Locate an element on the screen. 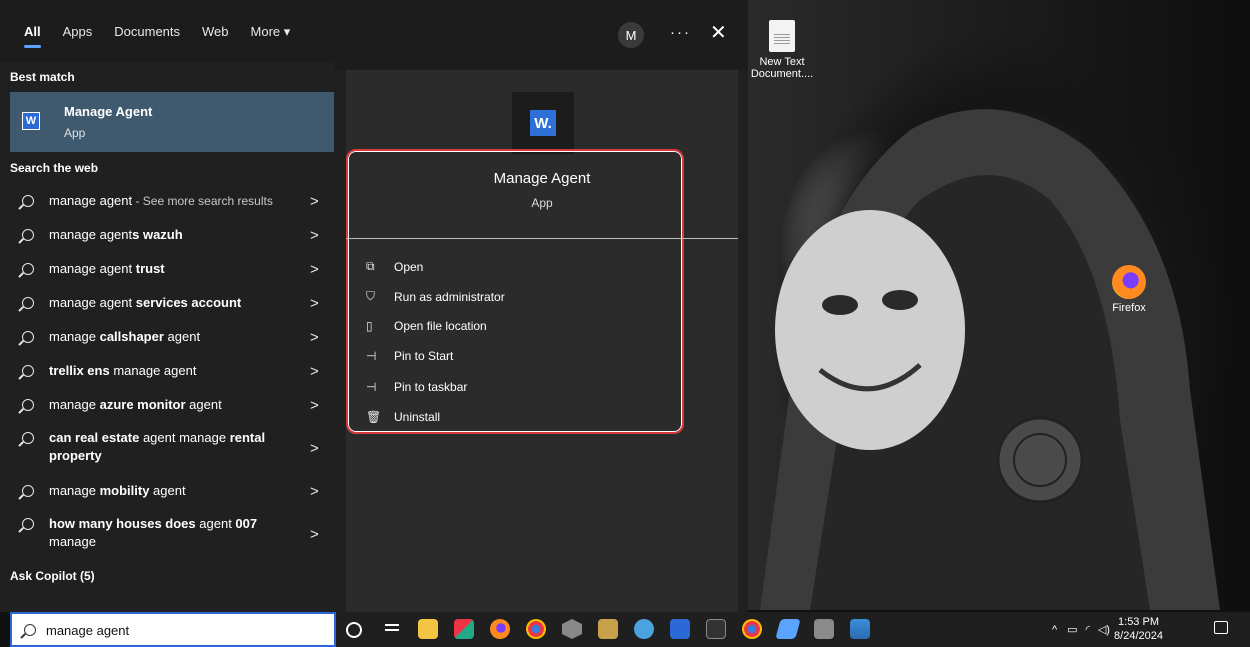  taskbar: ^ ▭ ◜ ◁) 1:53 PM 8/24/2024 is located at coordinates (793, 629).